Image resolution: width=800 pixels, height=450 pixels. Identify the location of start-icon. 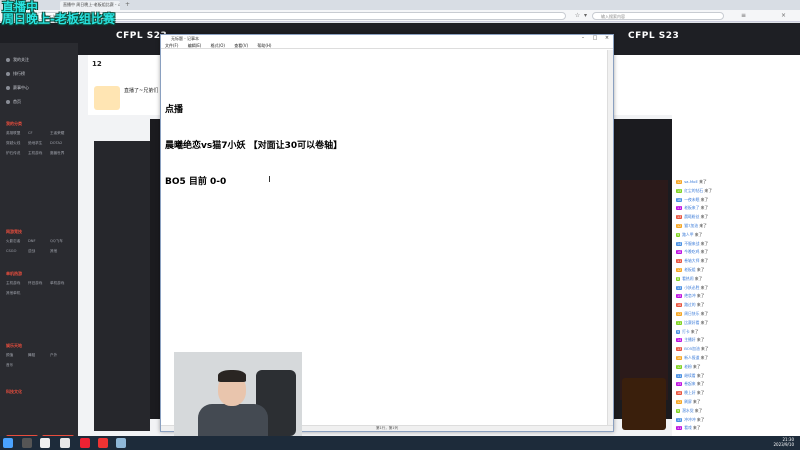
(8, 443).